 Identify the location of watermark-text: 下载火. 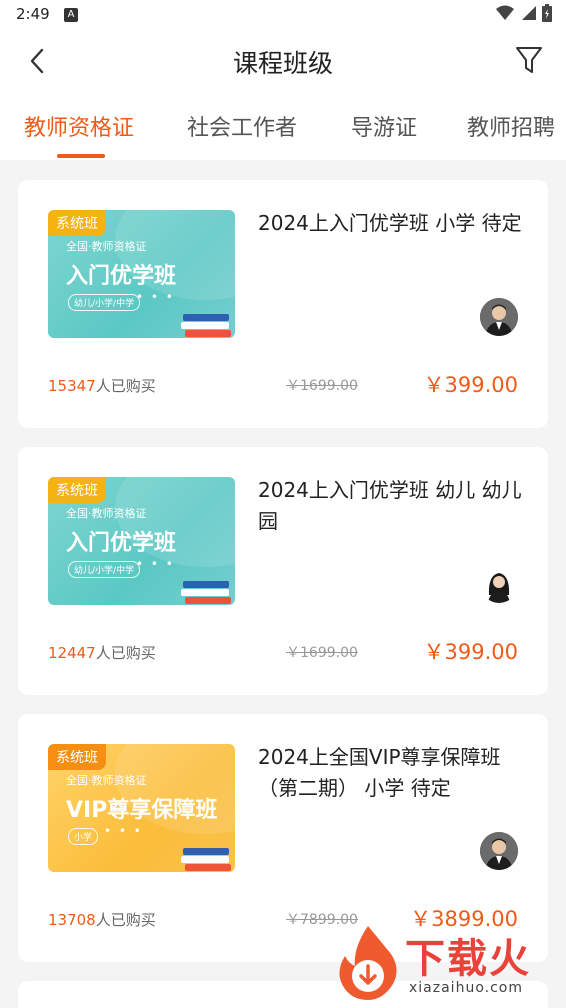
(468, 959).